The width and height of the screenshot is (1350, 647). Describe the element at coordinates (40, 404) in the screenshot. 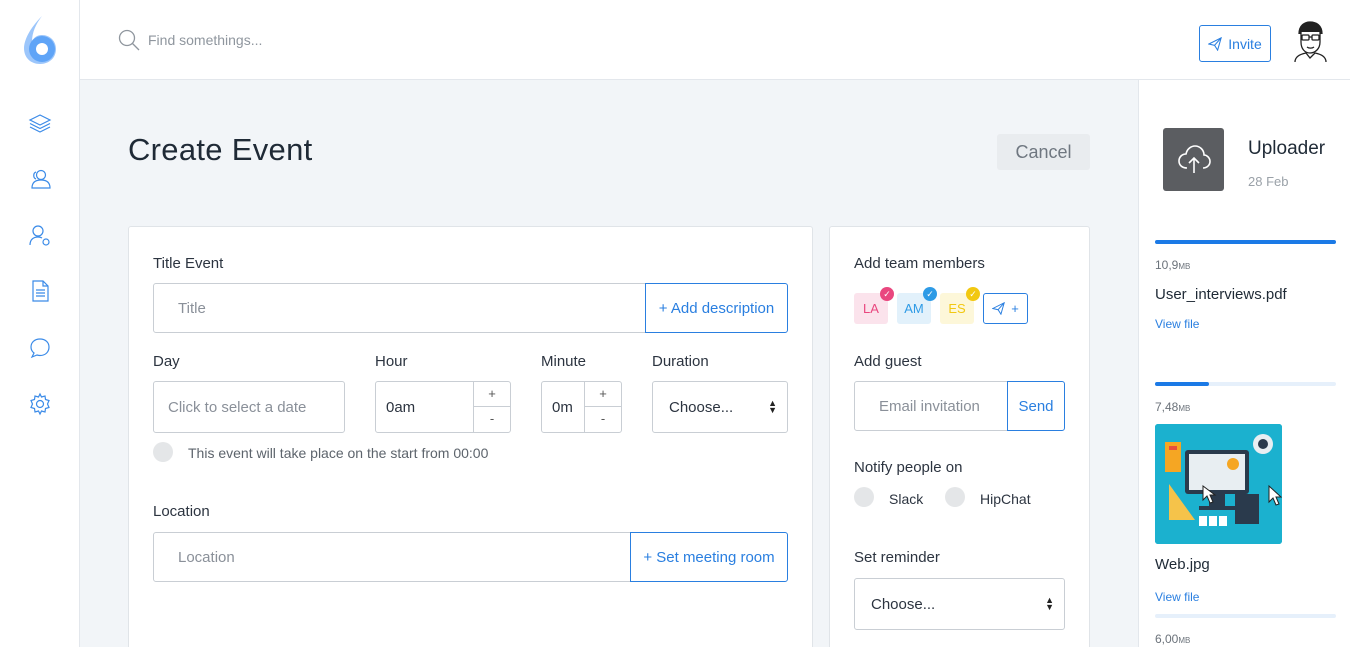

I see `gear-icon` at that location.